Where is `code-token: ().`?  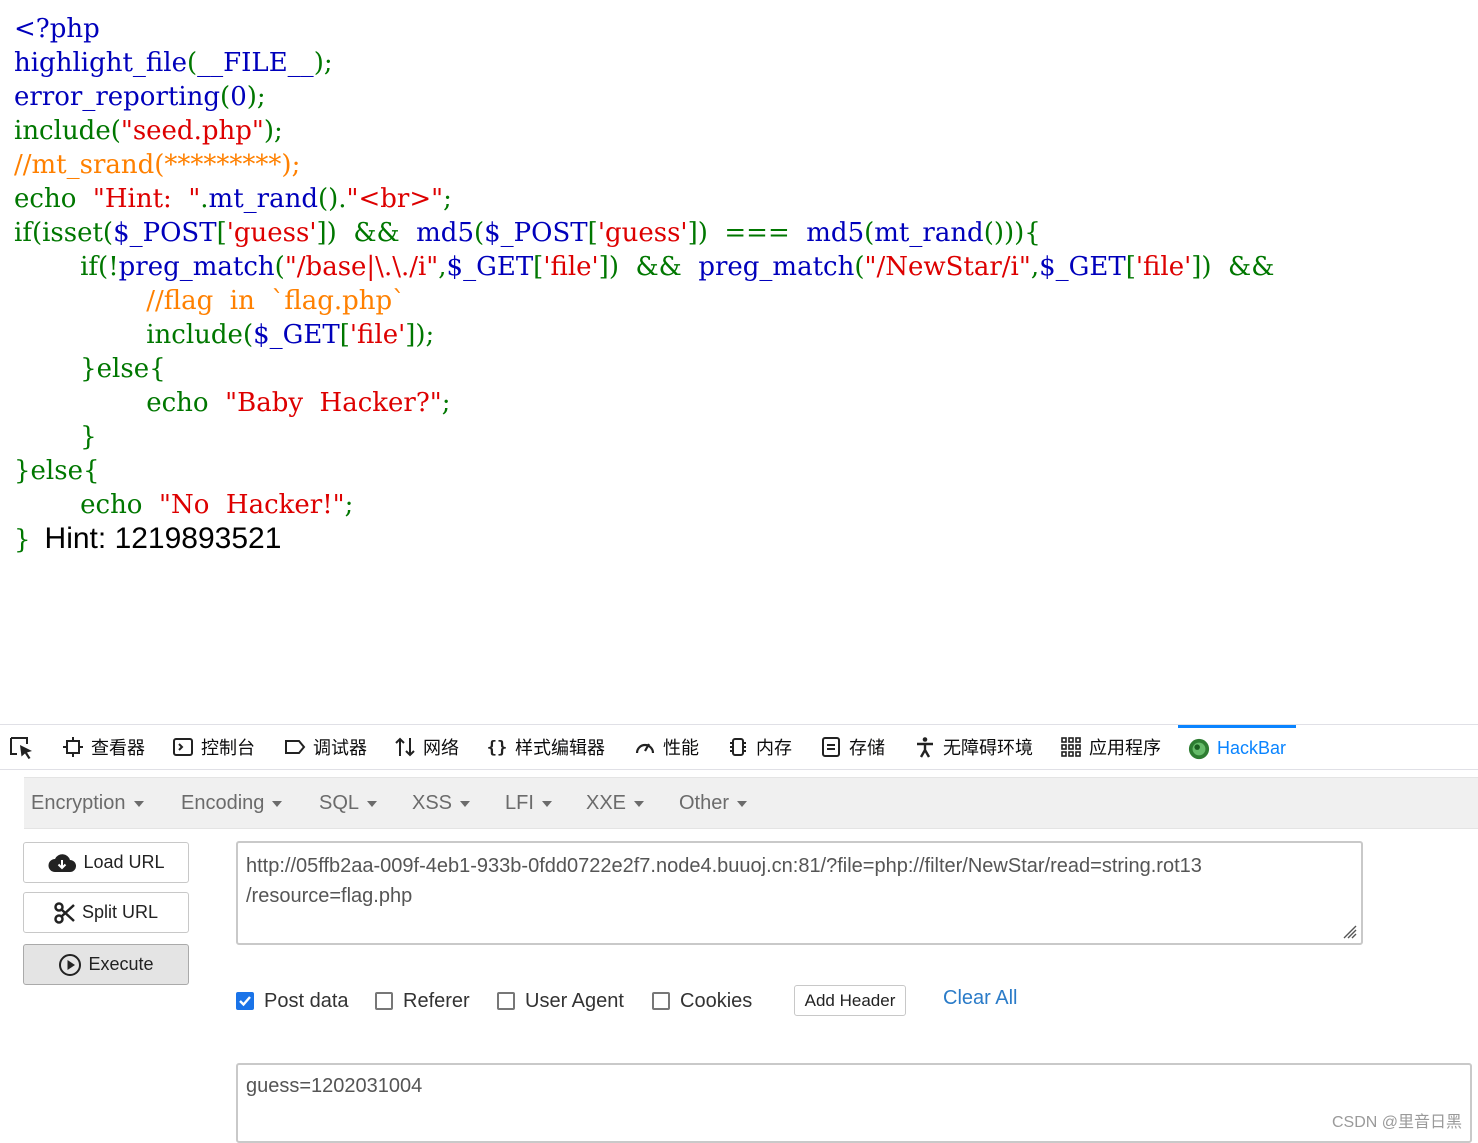
code-token: (). is located at coordinates (332, 199).